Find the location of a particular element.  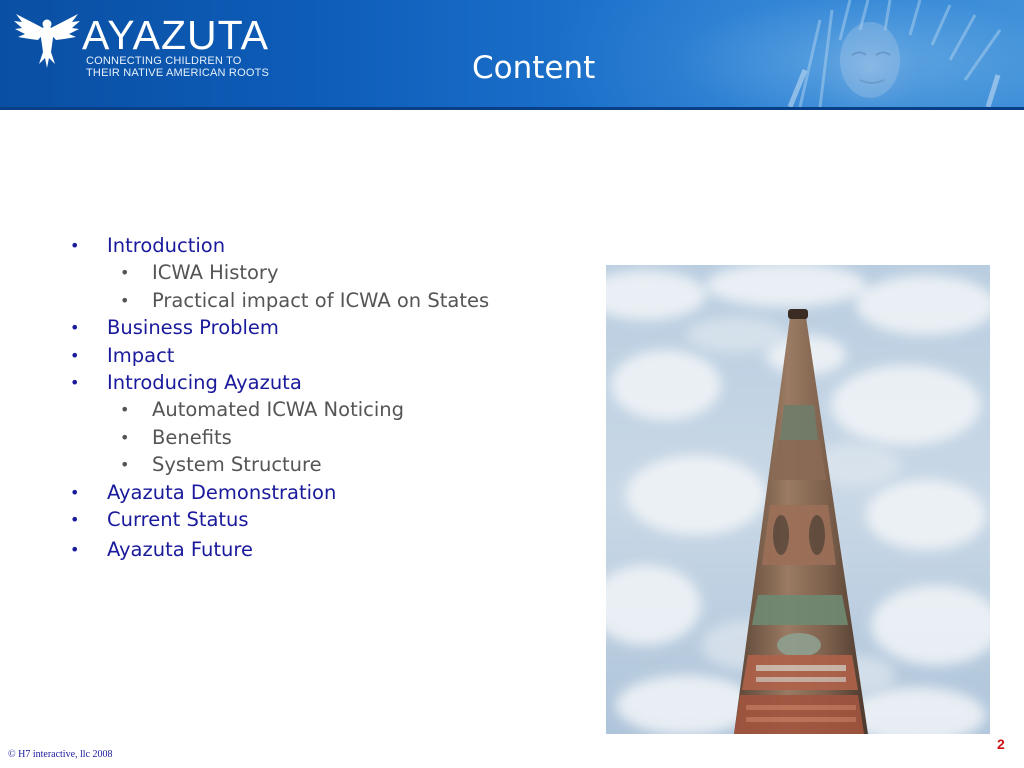

outline-icwa-history: ICWA History is located at coordinates (215, 273).